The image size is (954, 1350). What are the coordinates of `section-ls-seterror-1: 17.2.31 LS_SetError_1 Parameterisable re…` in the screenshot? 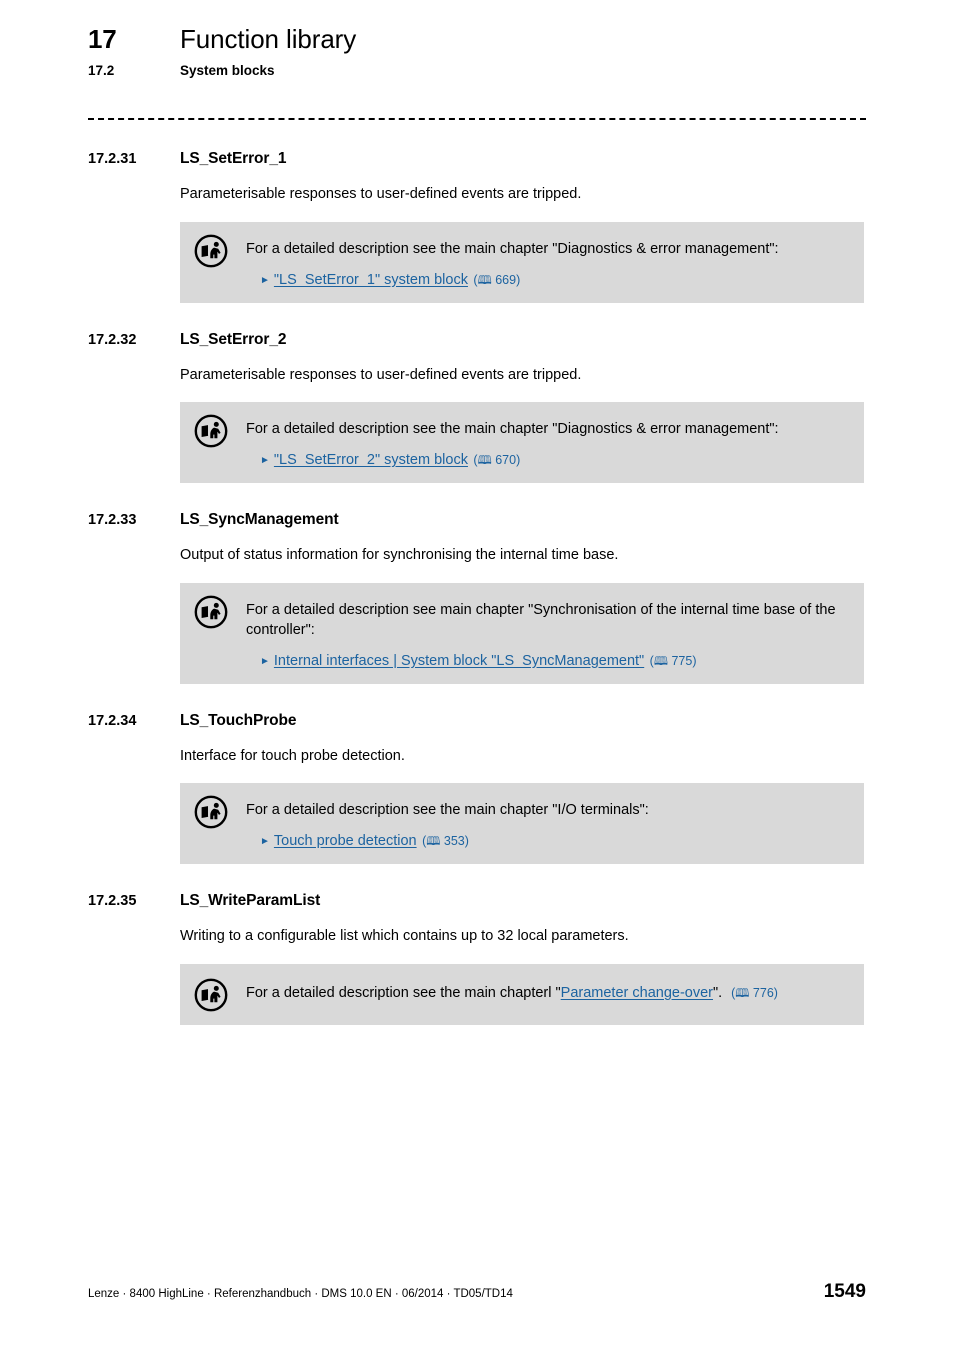 It's located at (477, 226).